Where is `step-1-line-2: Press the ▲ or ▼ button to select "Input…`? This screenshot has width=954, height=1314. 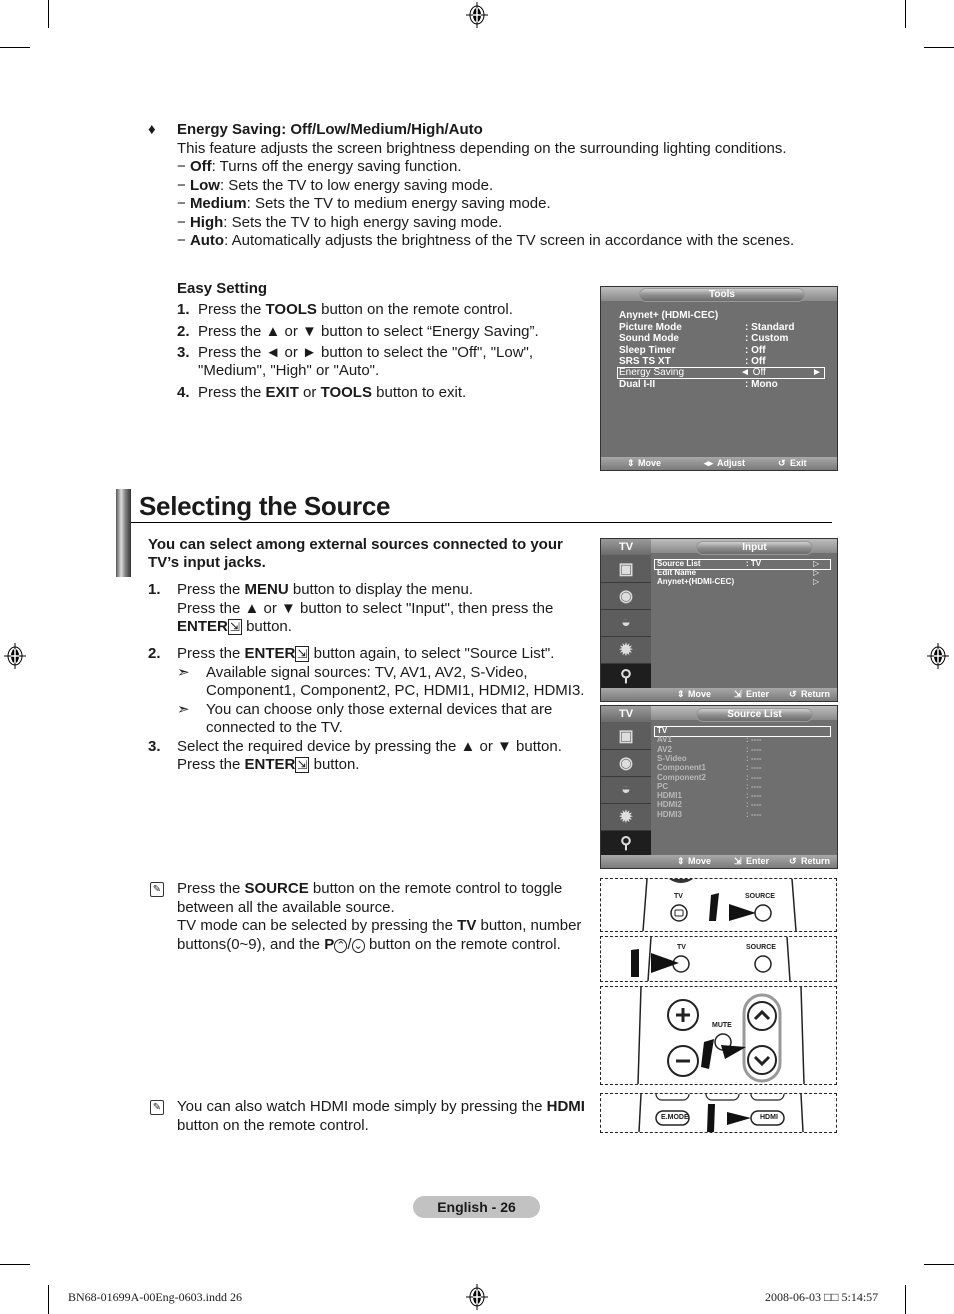 step-1-line-2: Press the ▲ or ▼ button to select "Input… is located at coordinates (365, 608).